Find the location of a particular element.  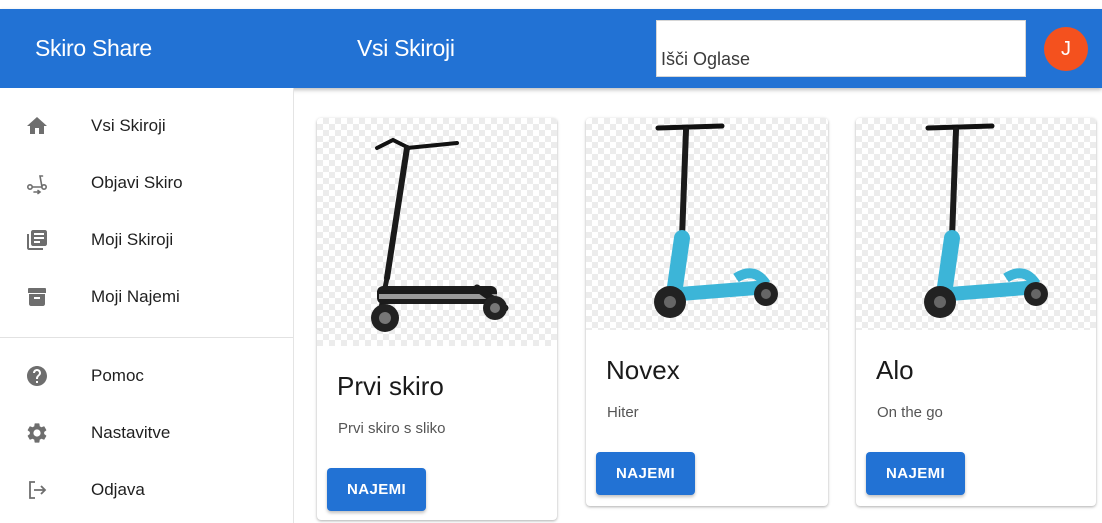

sidebar-item-vsi-skiroji: Vsi Skiroji is located at coordinates (146, 126).